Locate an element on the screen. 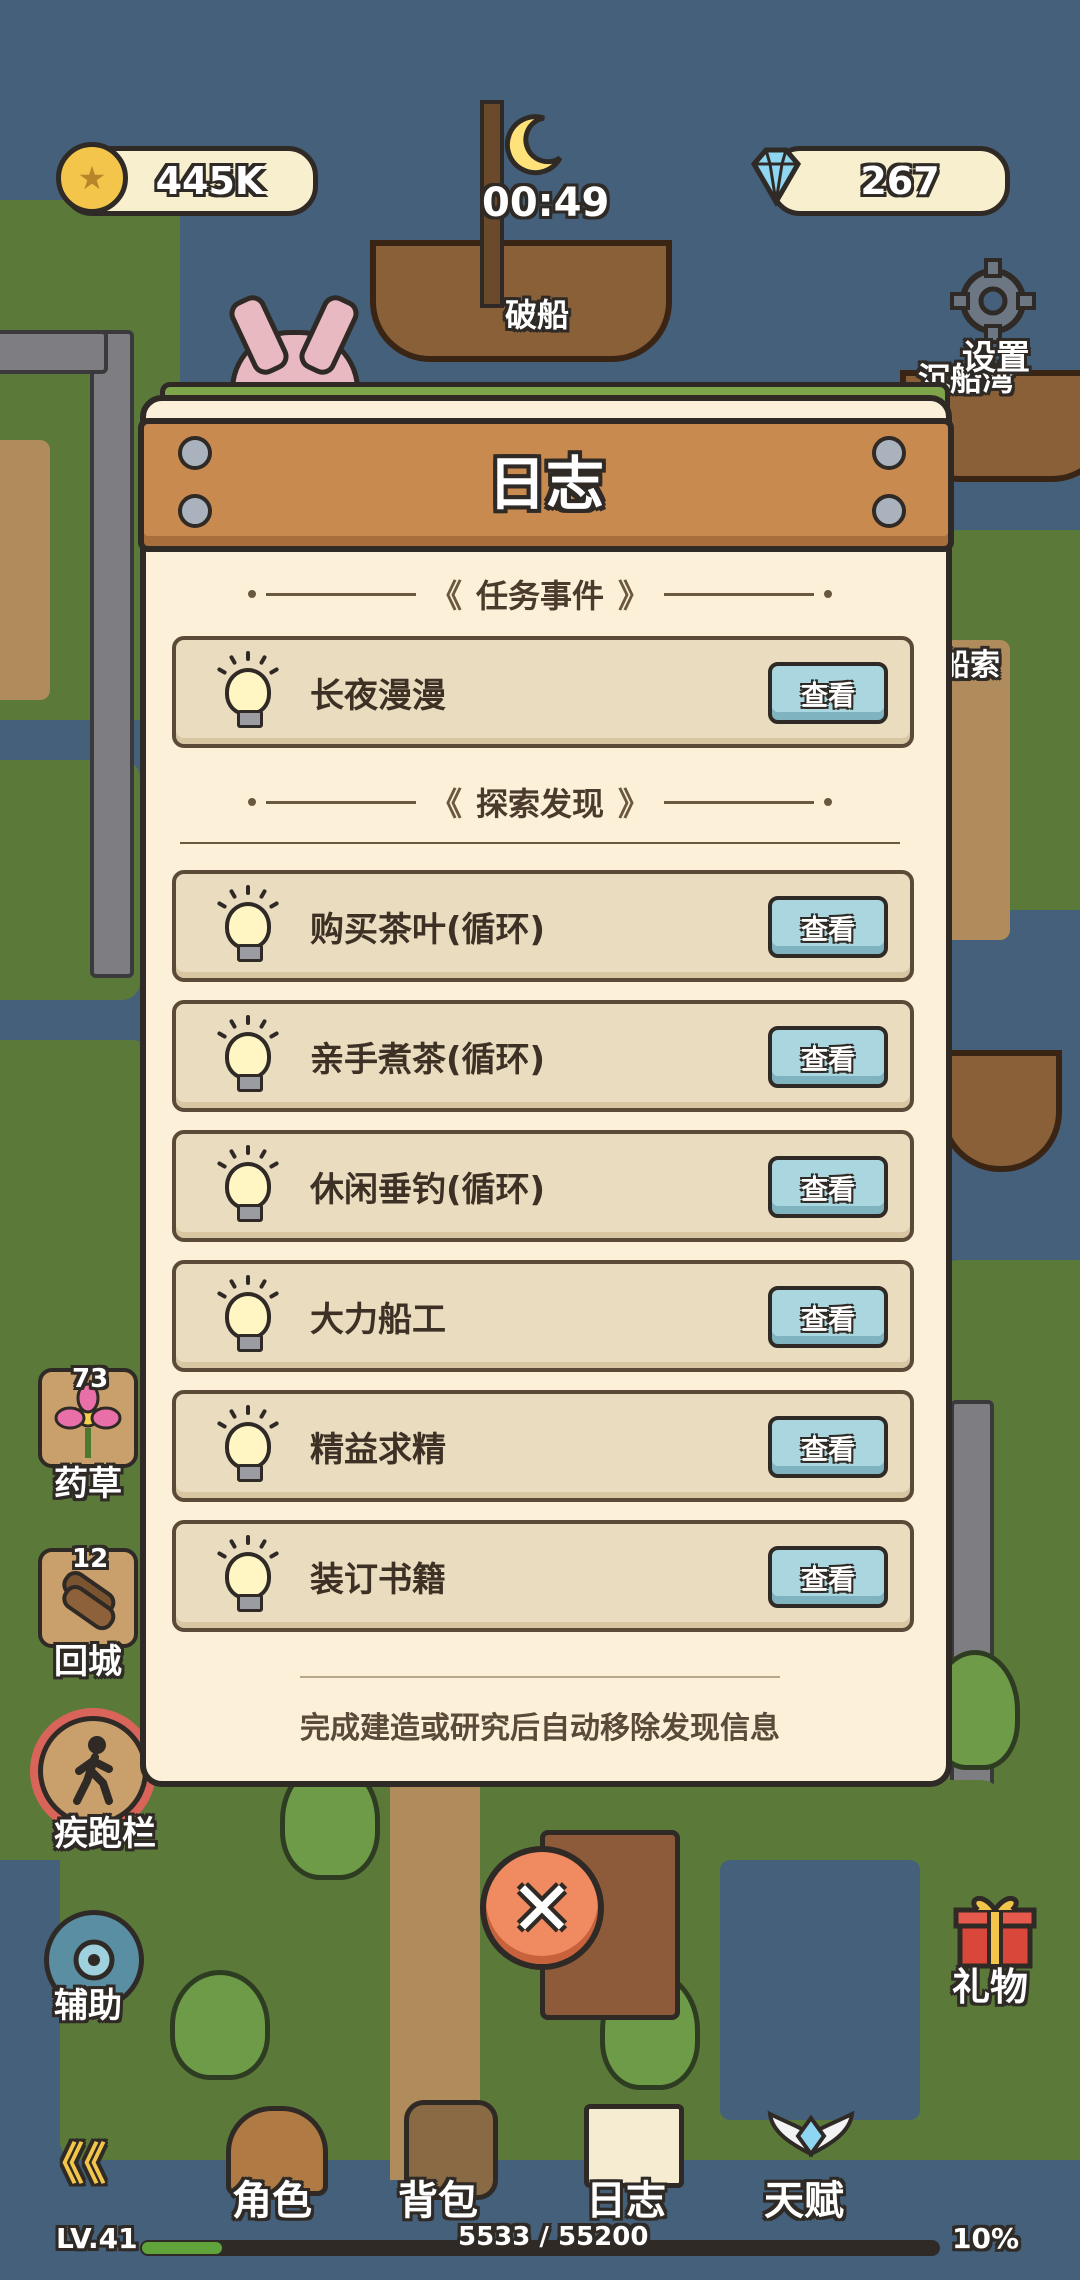 The image size is (1080, 2280). winged-gem-icon is located at coordinates (811, 2139).